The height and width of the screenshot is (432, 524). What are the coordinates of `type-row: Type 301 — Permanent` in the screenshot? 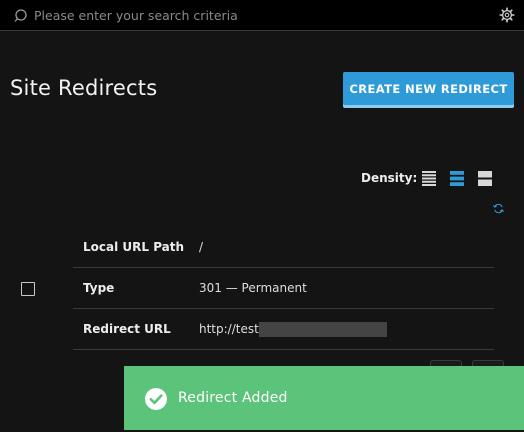 It's located at (283, 288).